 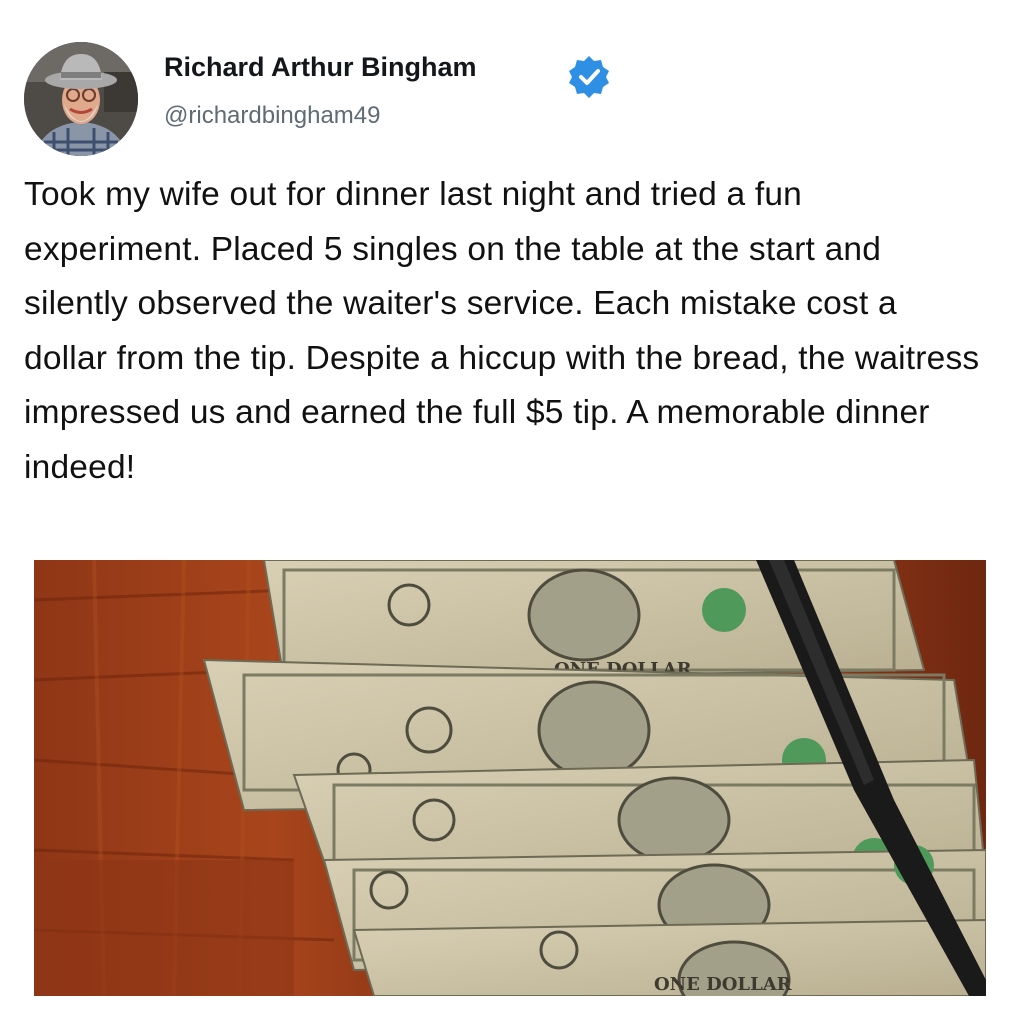 What do you see at coordinates (589, 77) in the screenshot?
I see `verified-check-icon` at bounding box center [589, 77].